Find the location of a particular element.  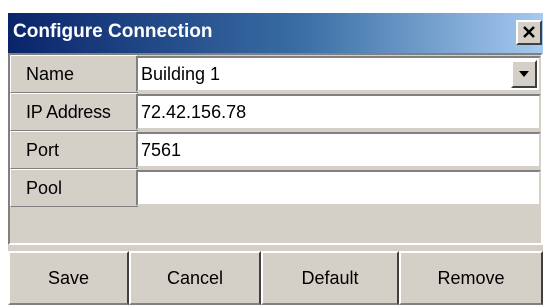

name-label: Name is located at coordinates (74, 74).